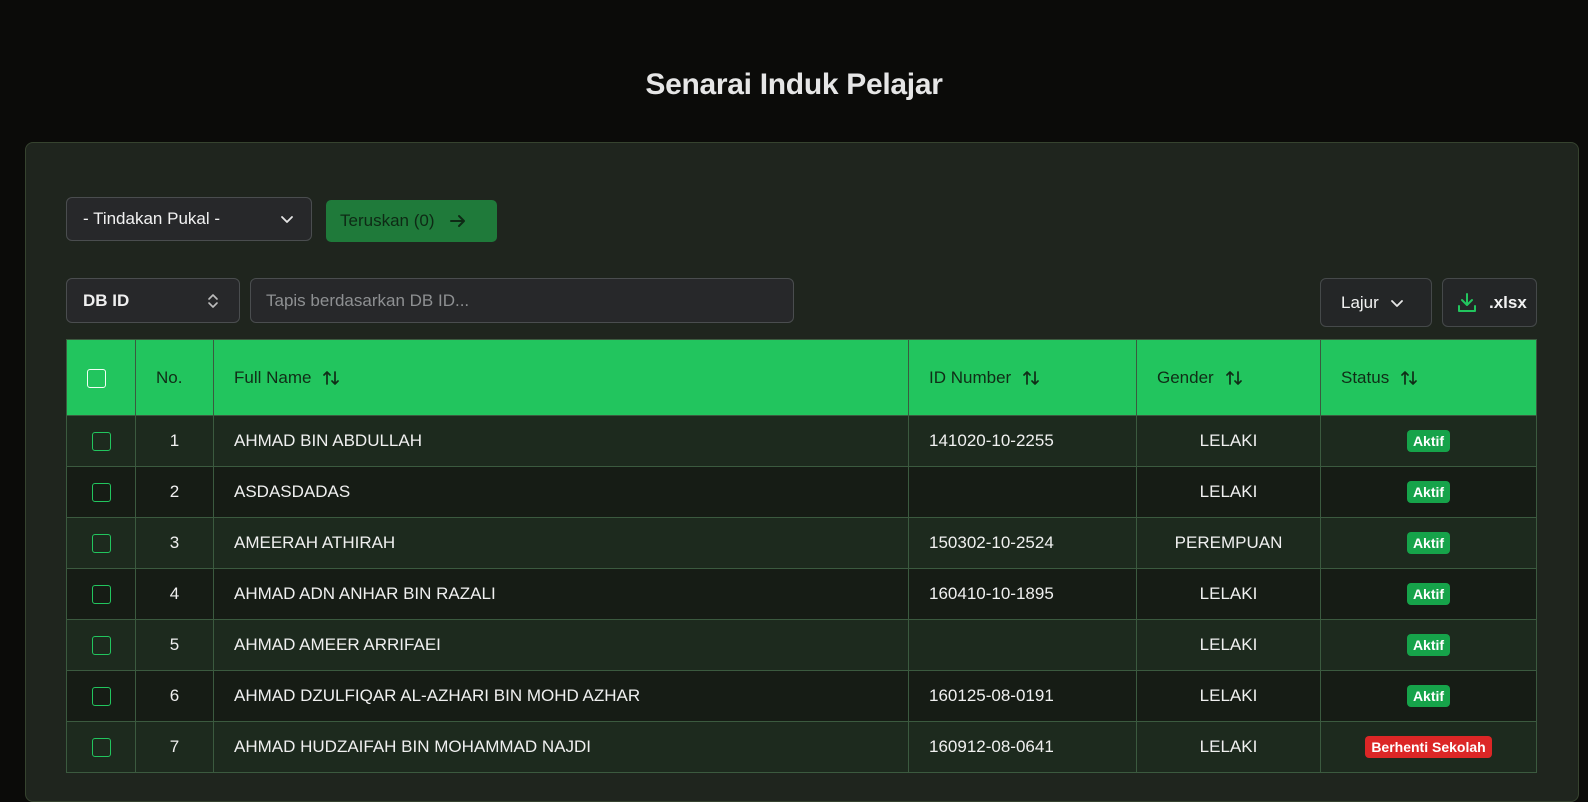 The height and width of the screenshot is (802, 1588). I want to click on row-name: AHMAD AMEER ARRIFAEI, so click(561, 645).